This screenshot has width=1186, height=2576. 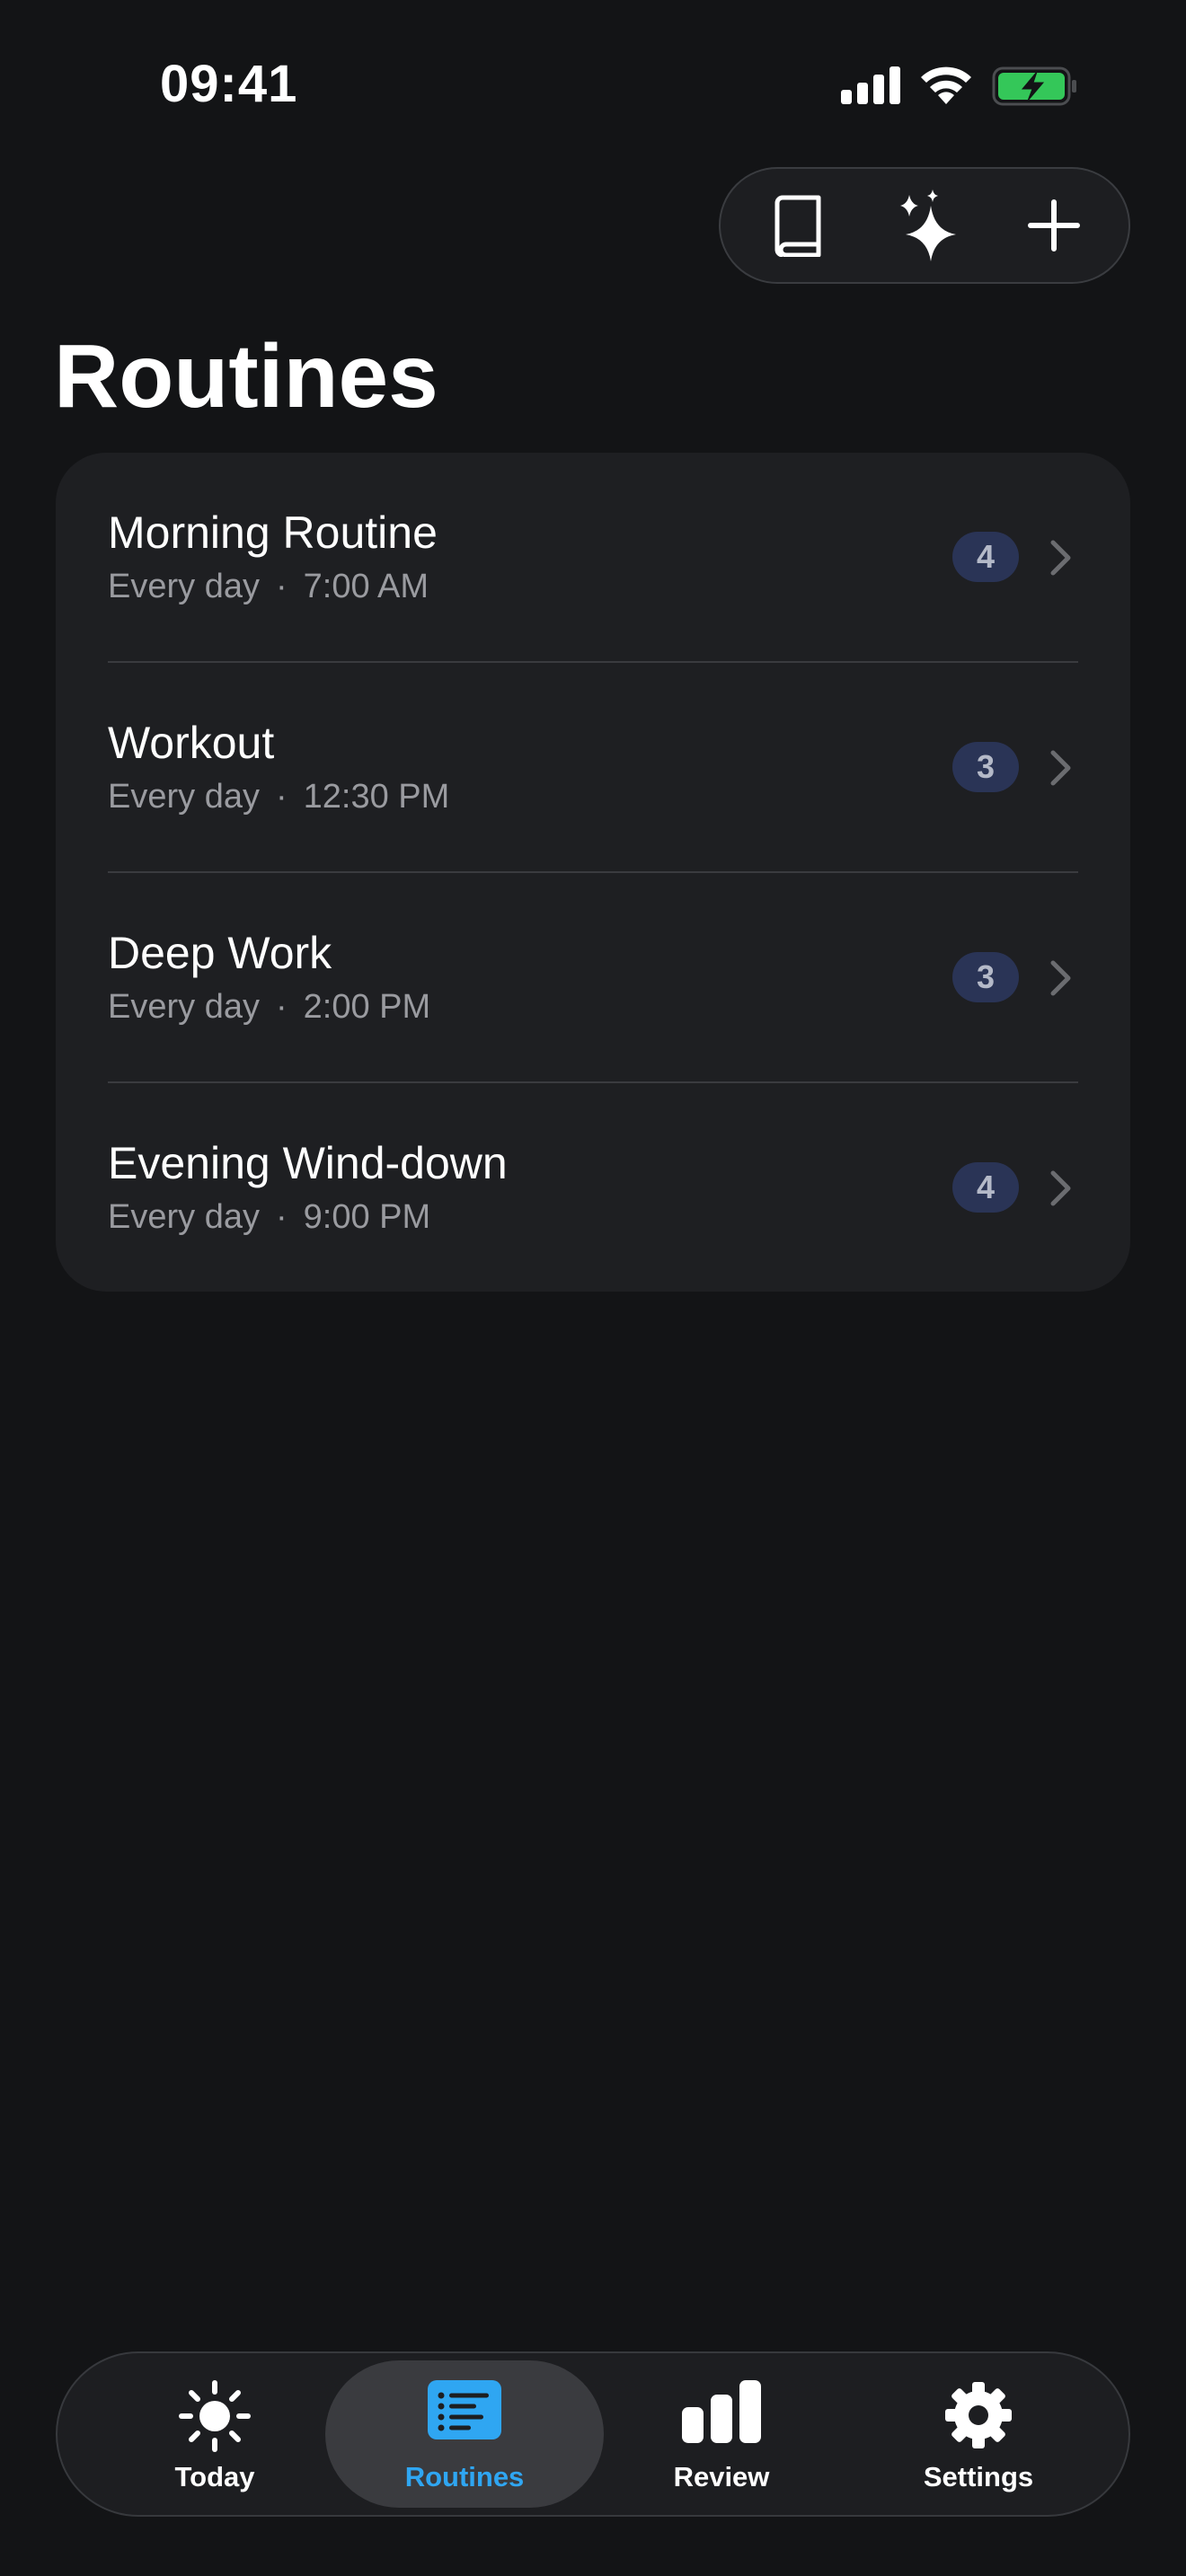 I want to click on book-icon, so click(x=797, y=226).